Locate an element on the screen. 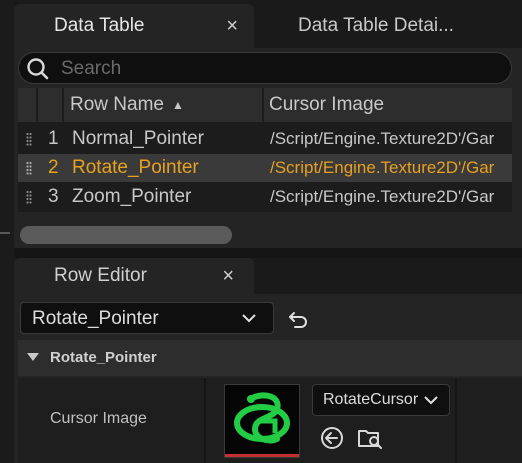 This screenshot has width=522, height=463. asset-value: RotateCursor is located at coordinates (371, 399).